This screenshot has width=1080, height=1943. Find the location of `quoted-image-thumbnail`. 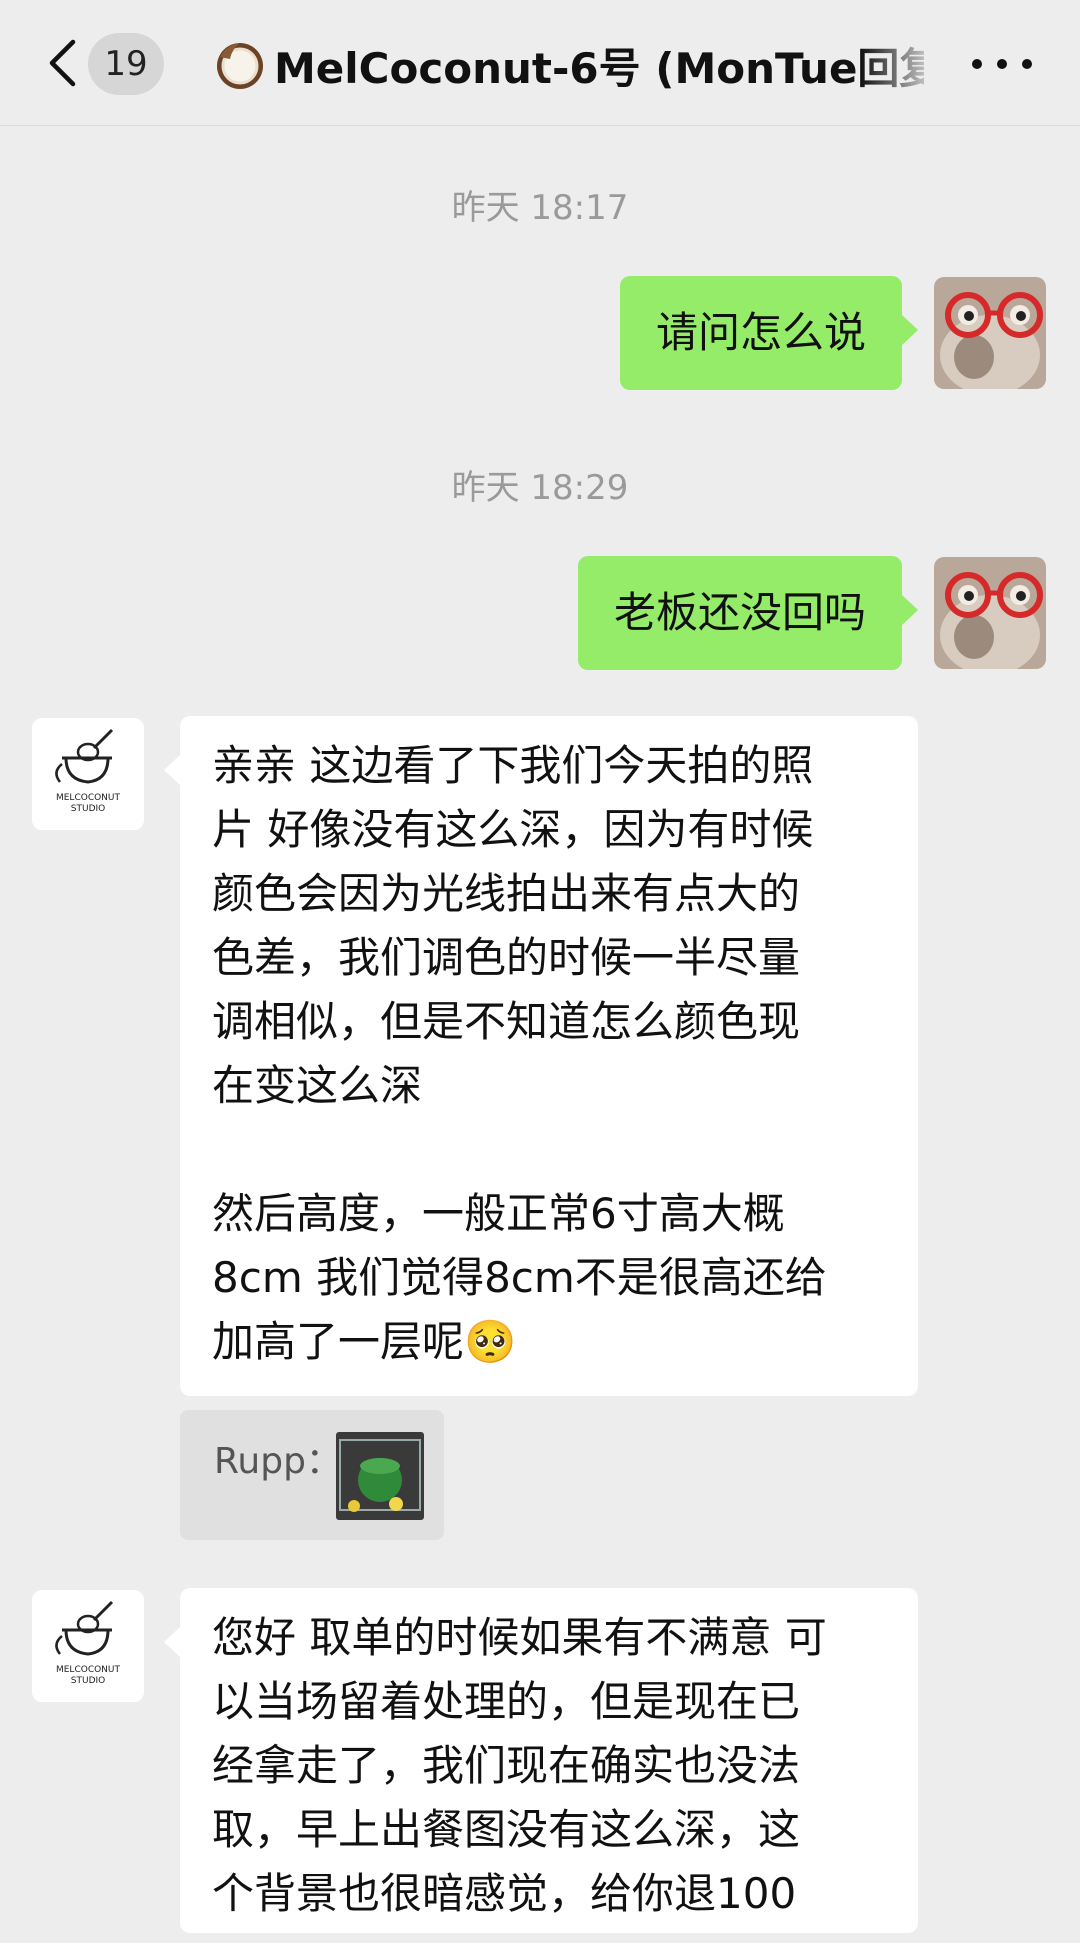

quoted-image-thumbnail is located at coordinates (380, 1476).